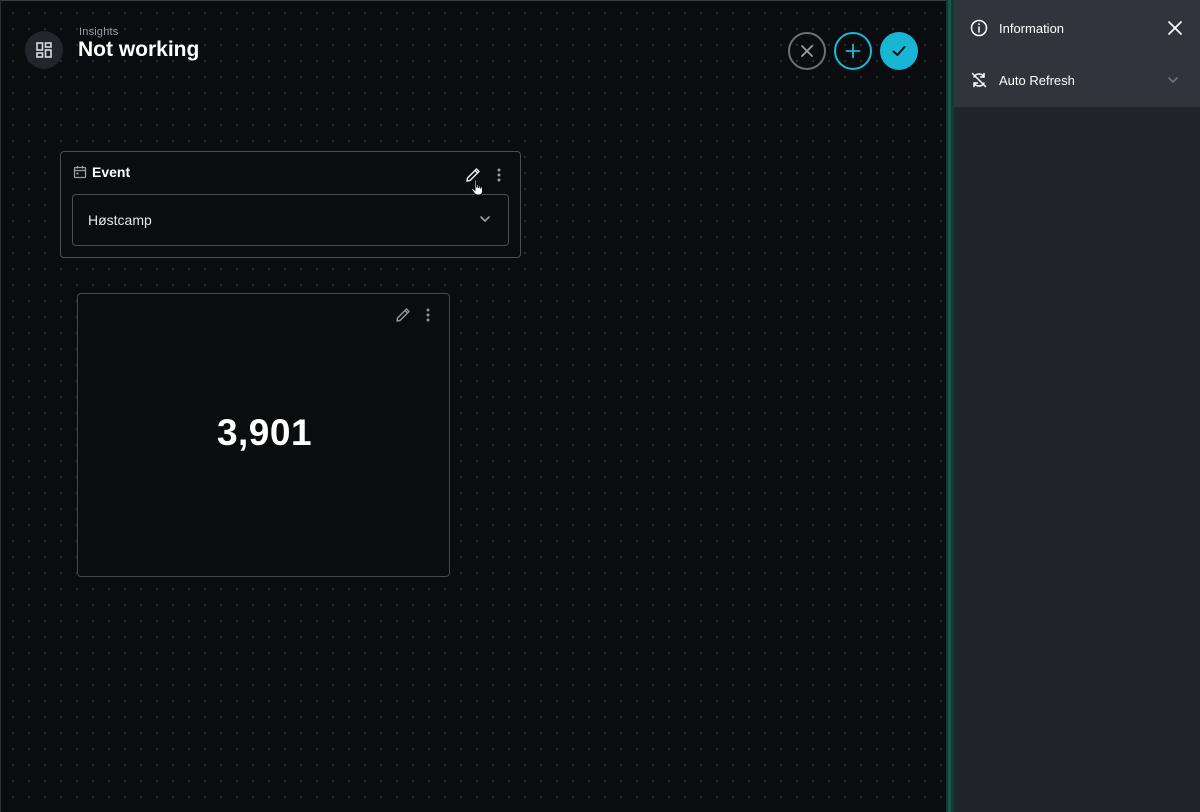 This screenshot has height=812, width=1200. I want to click on dashboard-icon-button, so click(44, 50).